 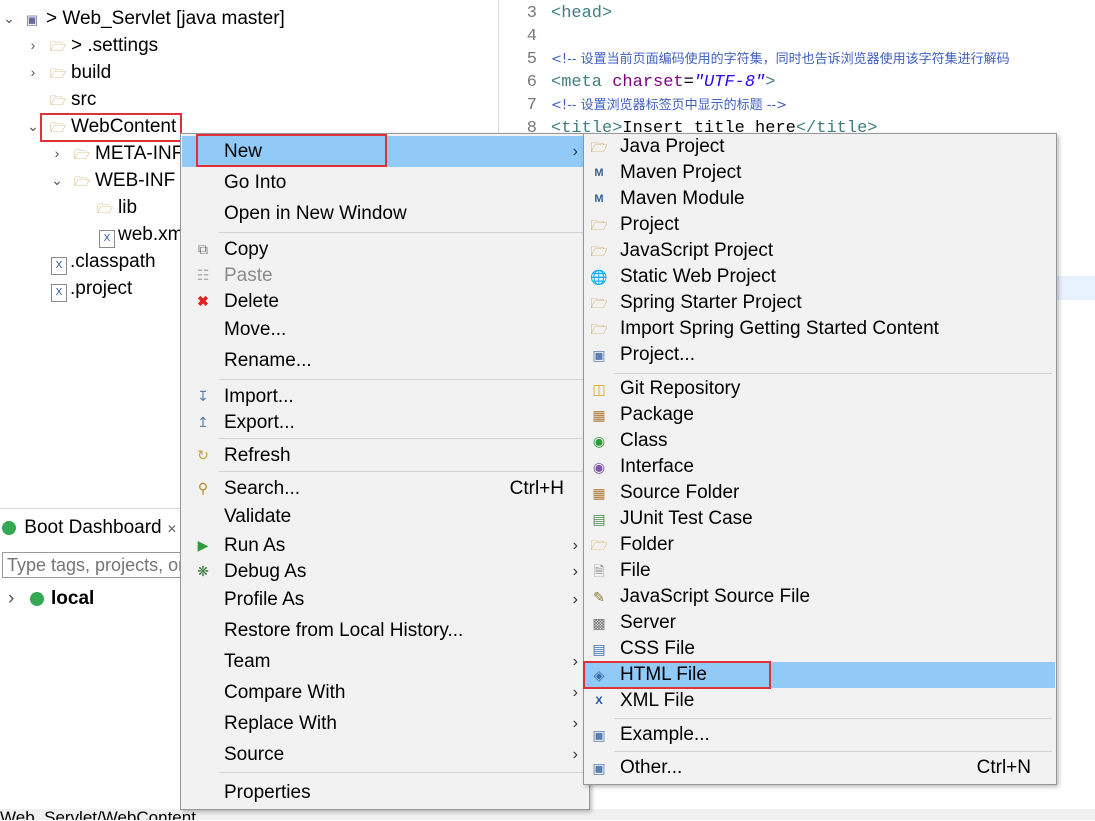 What do you see at coordinates (711, 302) in the screenshot?
I see `menu-item-label: Spring Starter Project` at bounding box center [711, 302].